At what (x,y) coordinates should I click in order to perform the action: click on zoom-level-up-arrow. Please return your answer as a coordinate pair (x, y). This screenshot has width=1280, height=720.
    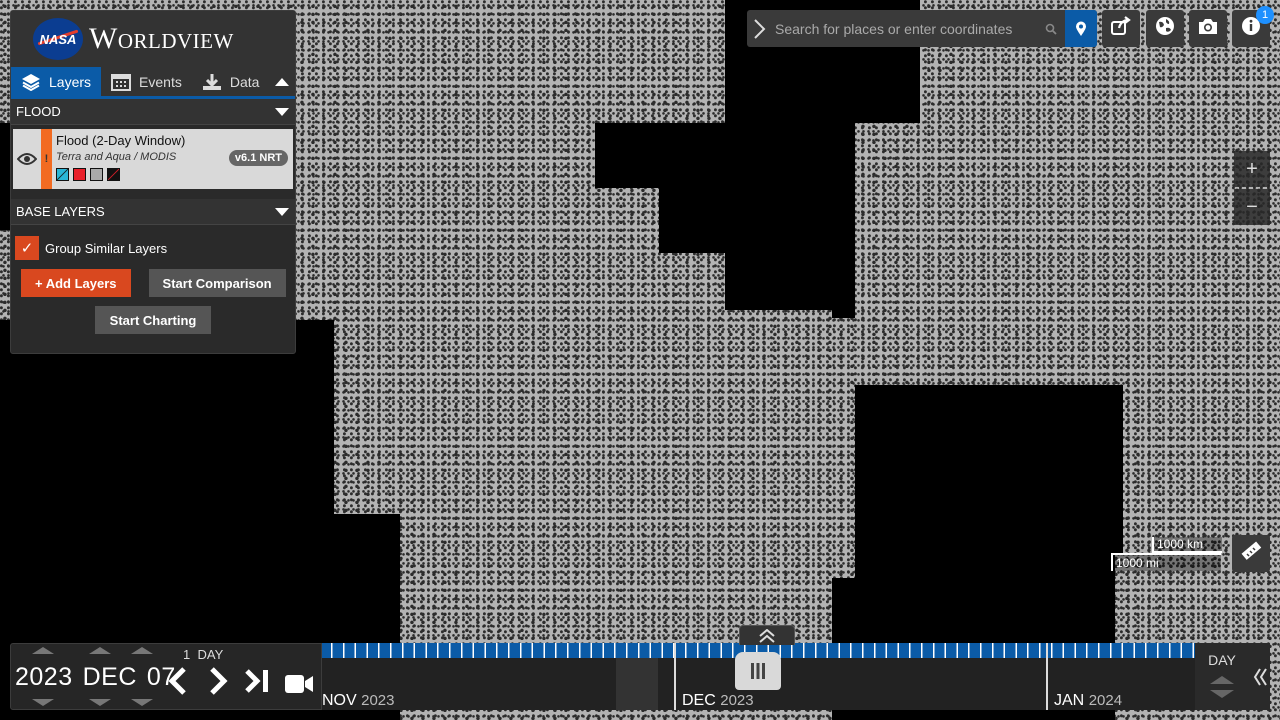
    Looking at the image, I should click on (1222, 680).